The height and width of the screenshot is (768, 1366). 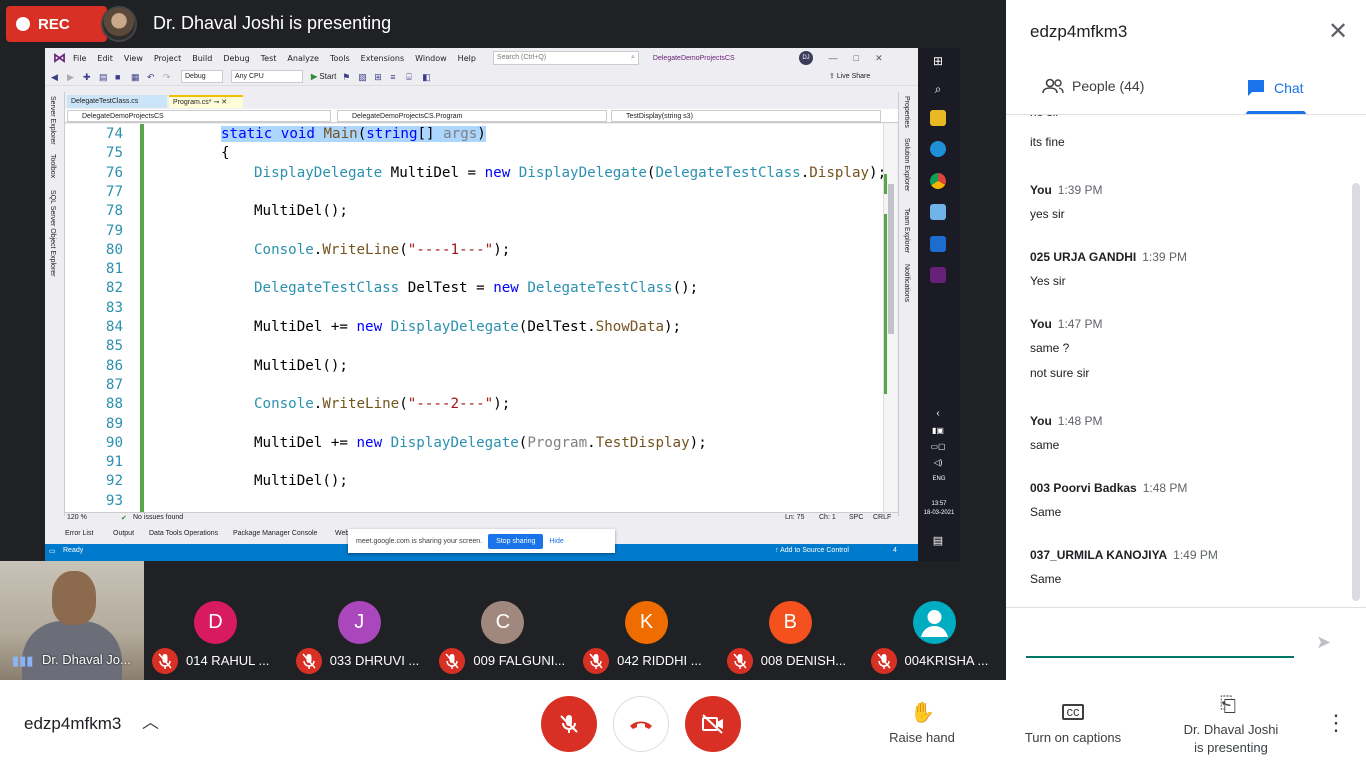 I want to click on toolbar-tool-icon: ⌸, so click(x=411, y=77).